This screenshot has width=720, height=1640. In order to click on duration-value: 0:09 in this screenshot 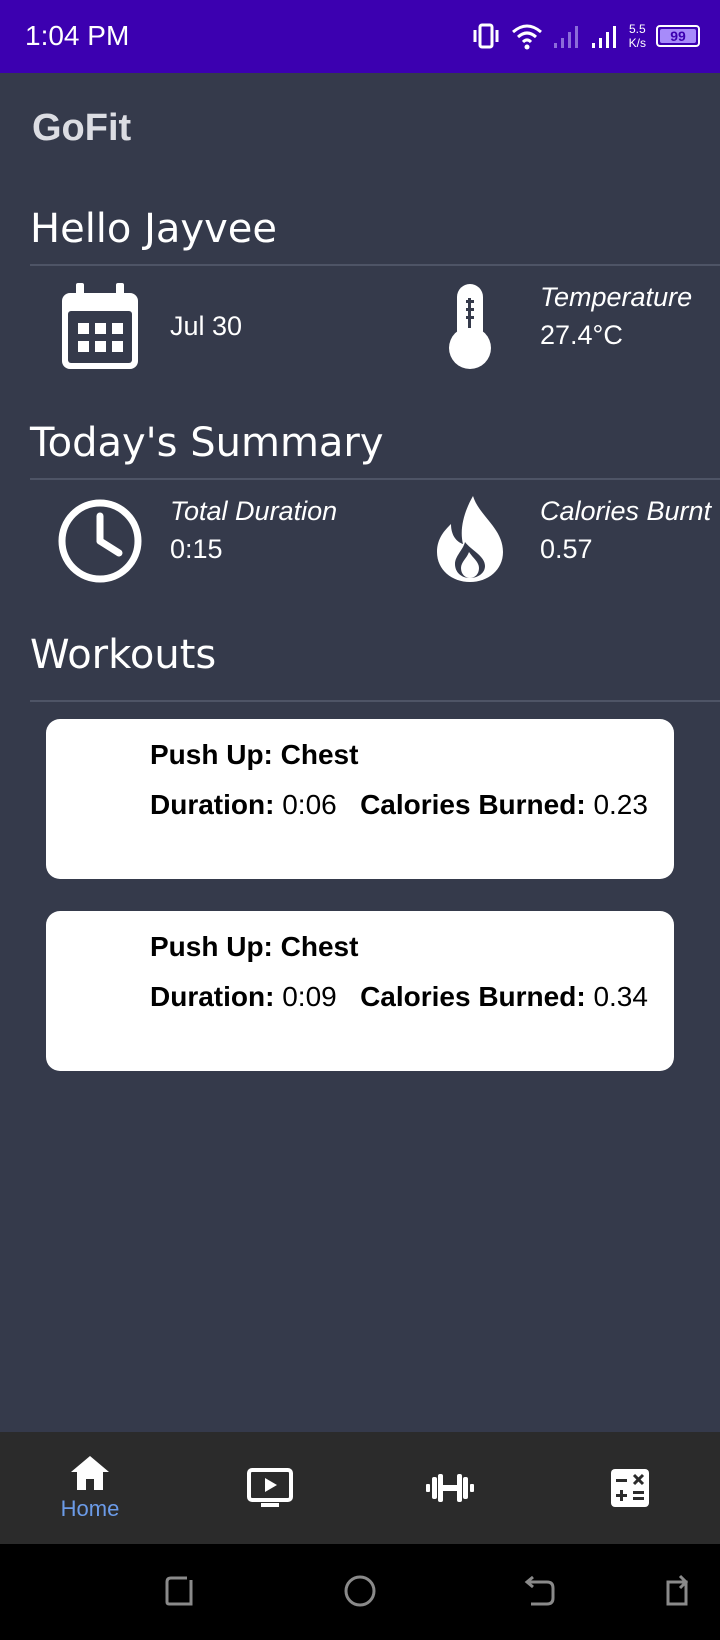, I will do `click(309, 996)`.